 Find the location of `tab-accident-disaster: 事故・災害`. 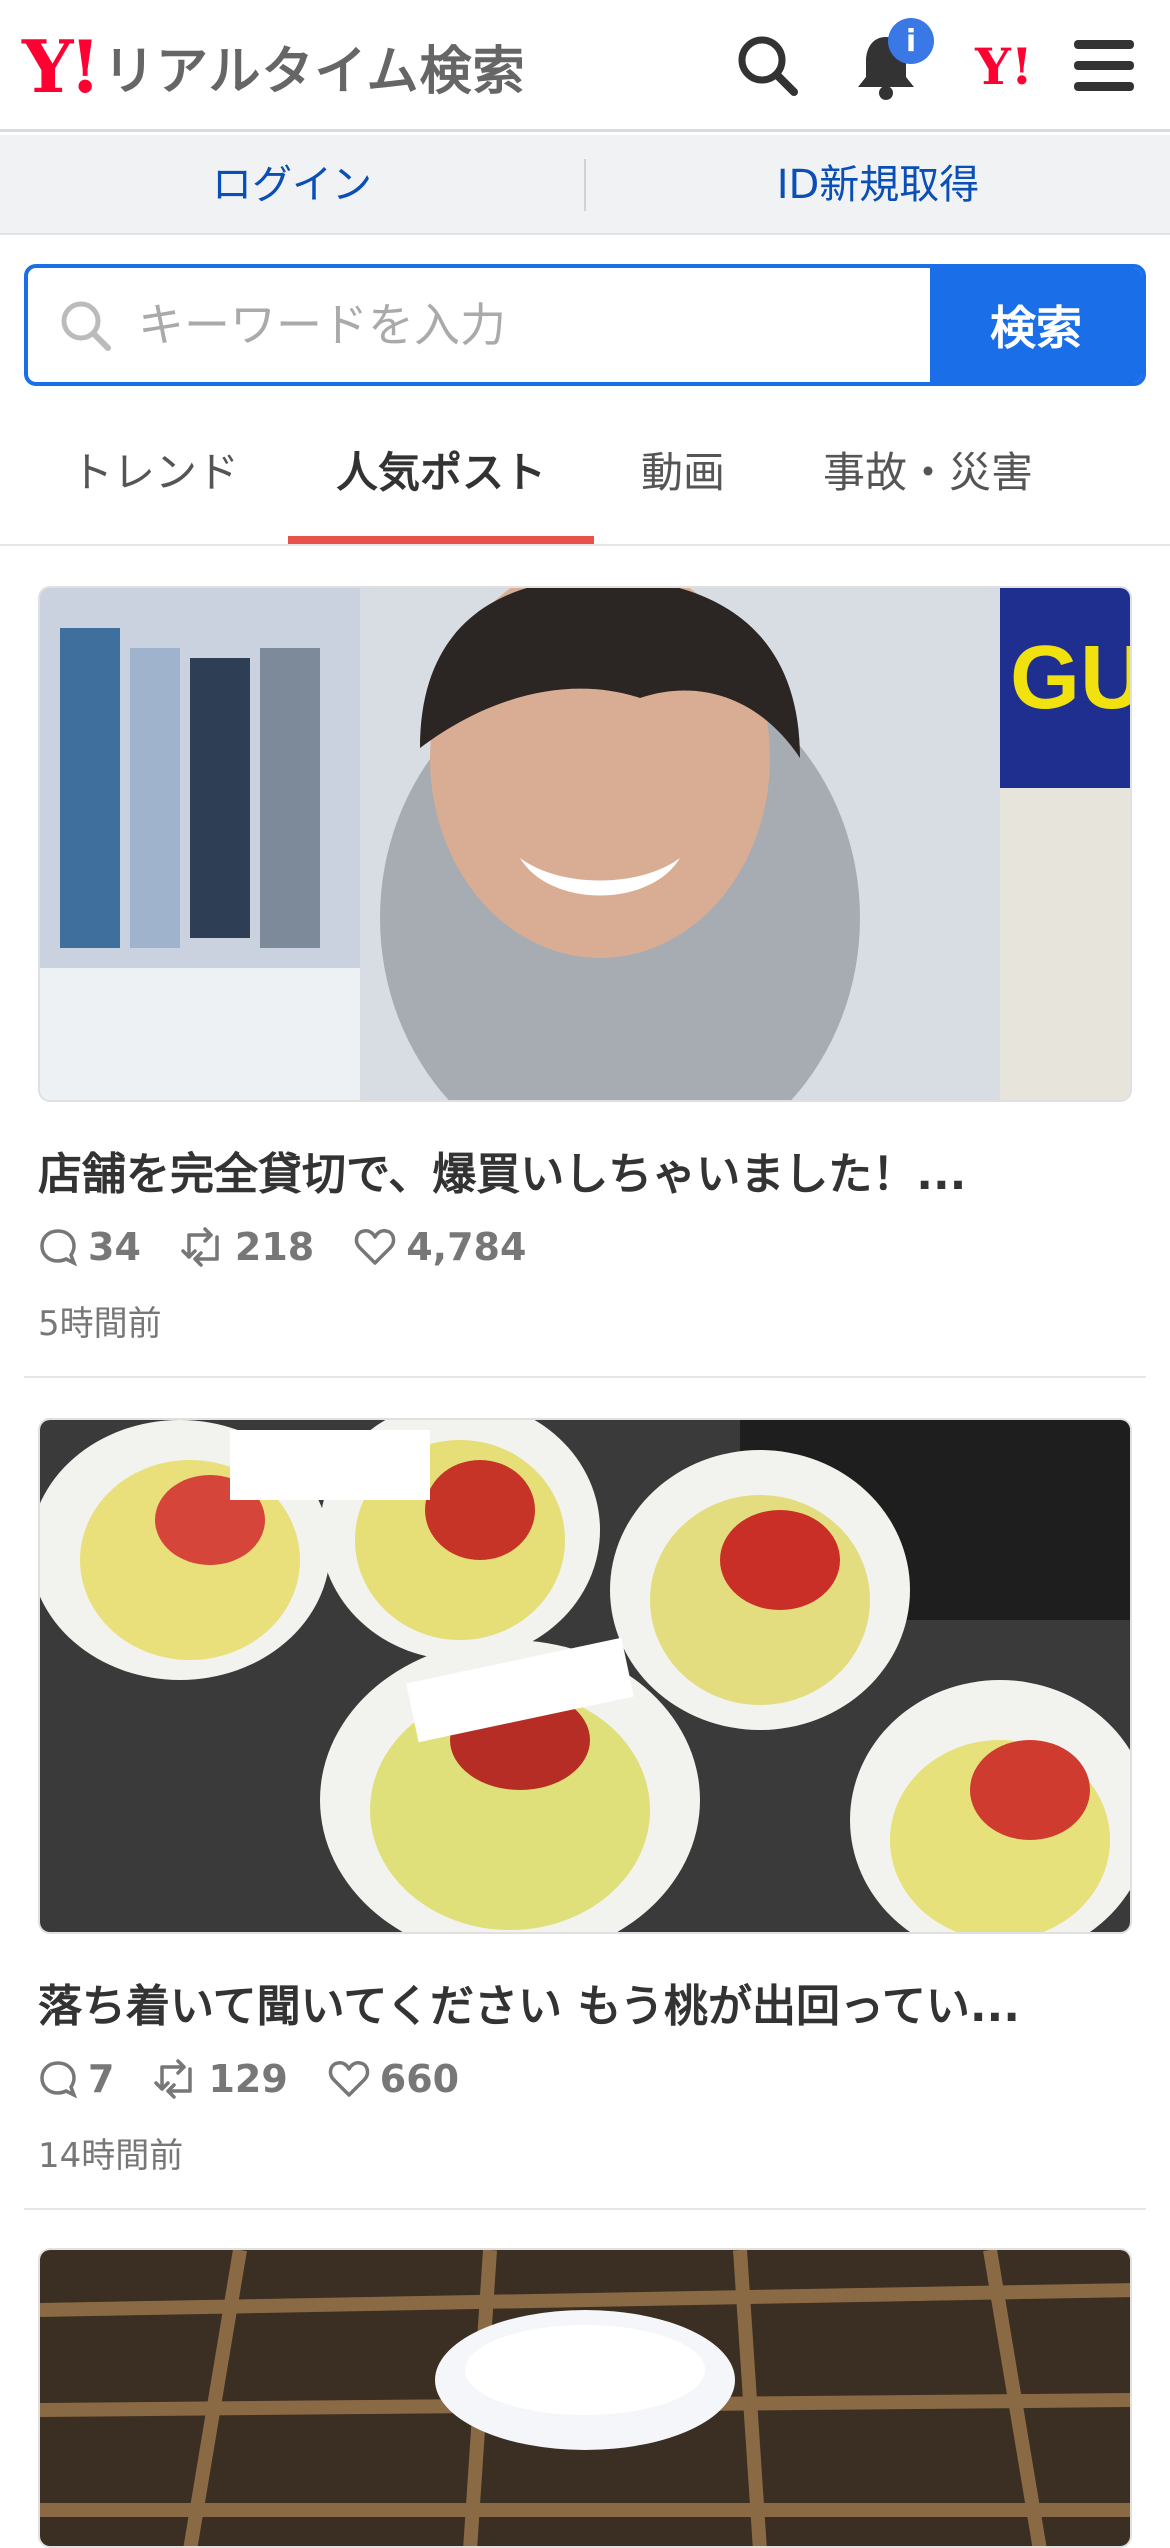

tab-accident-disaster: 事故・災害 is located at coordinates (928, 476).